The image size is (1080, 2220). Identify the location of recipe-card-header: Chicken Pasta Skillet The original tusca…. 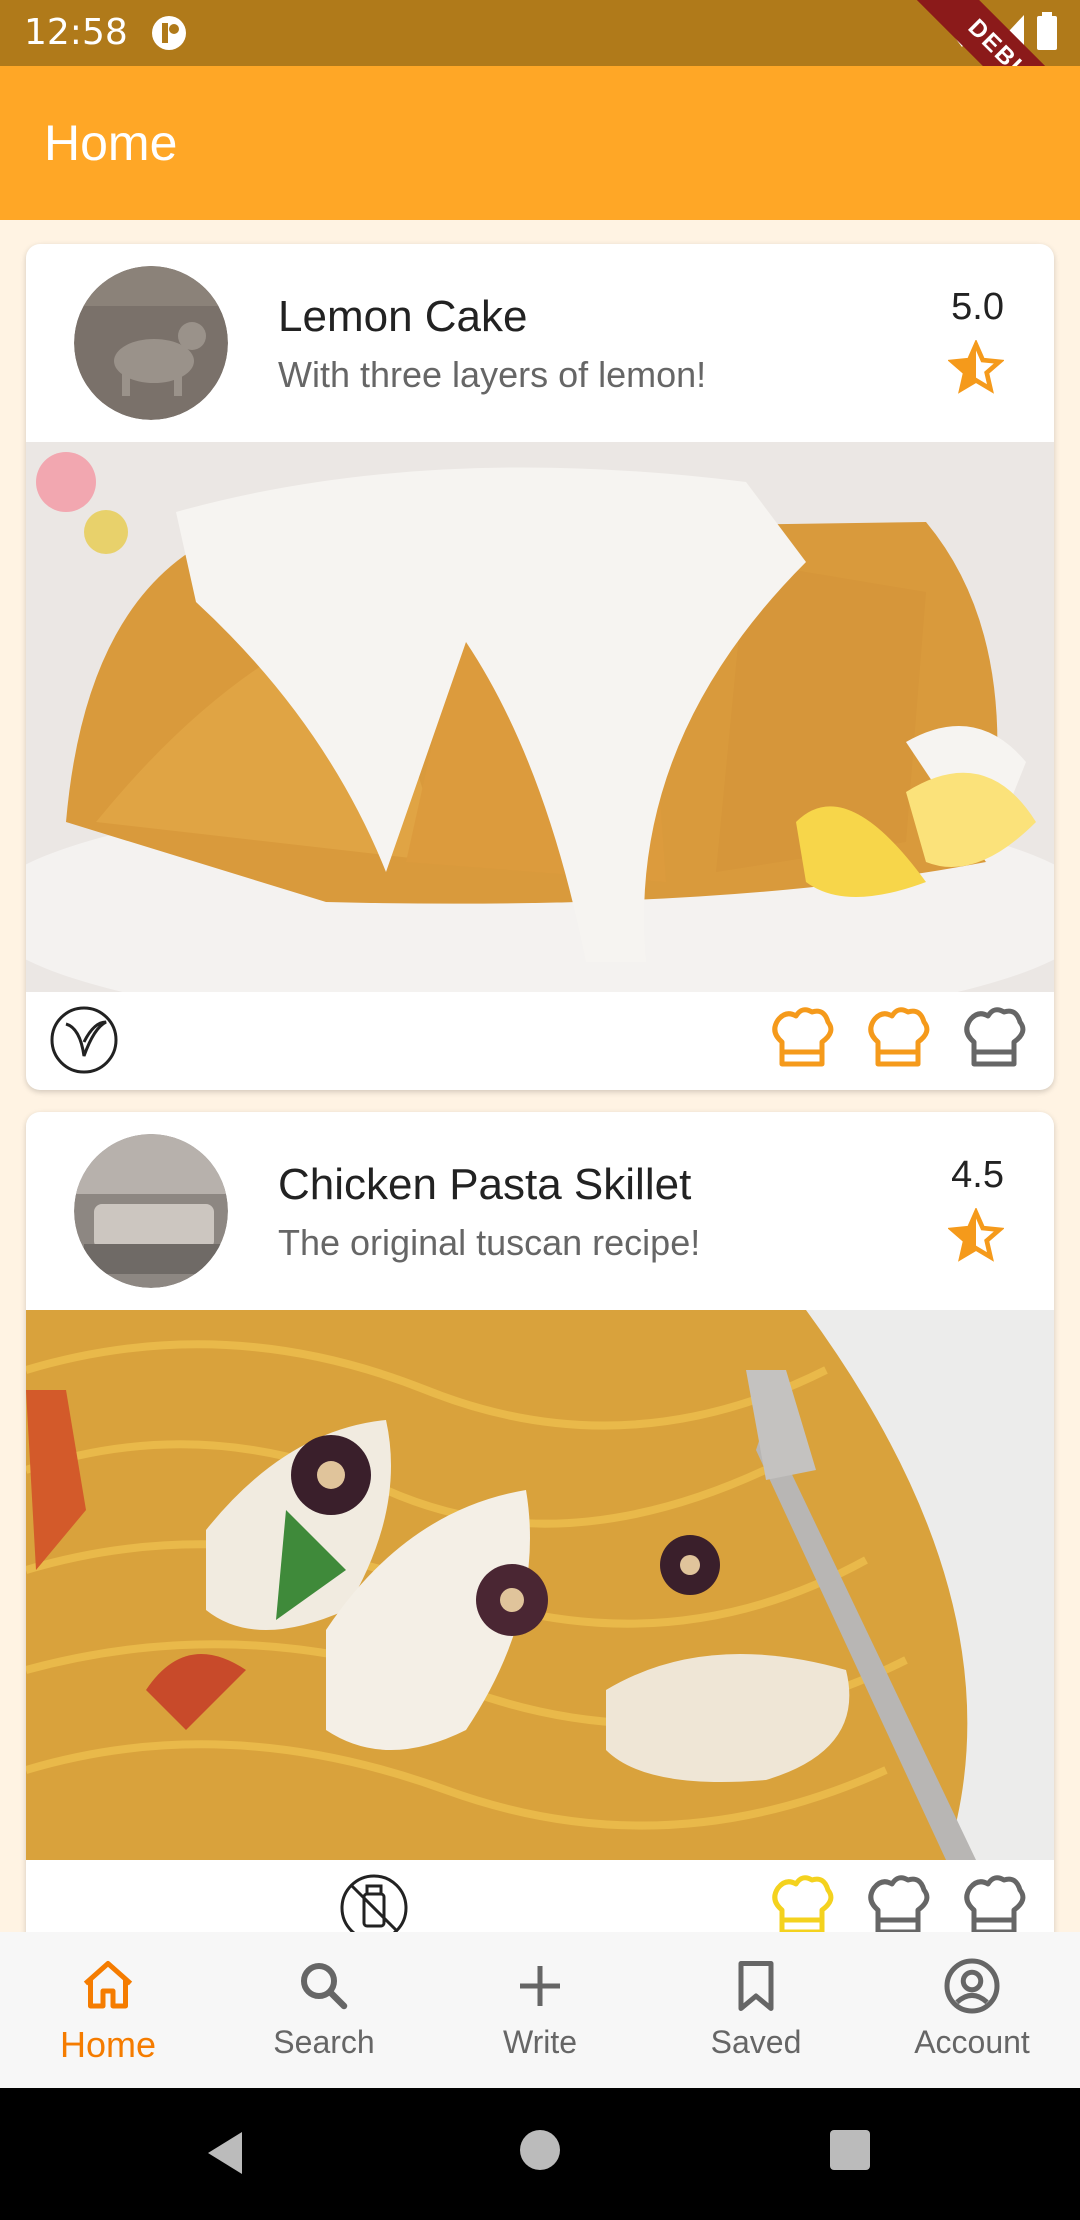
(540, 1211).